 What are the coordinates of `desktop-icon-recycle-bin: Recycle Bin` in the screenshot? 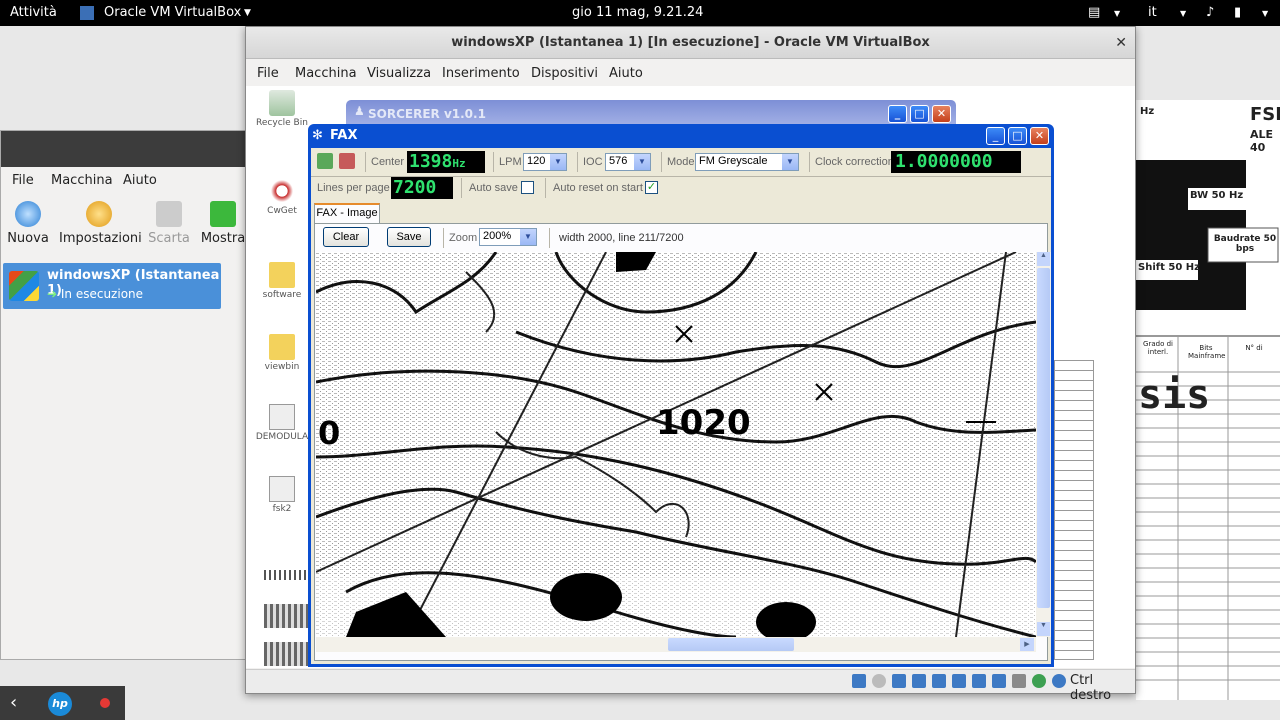 It's located at (282, 109).